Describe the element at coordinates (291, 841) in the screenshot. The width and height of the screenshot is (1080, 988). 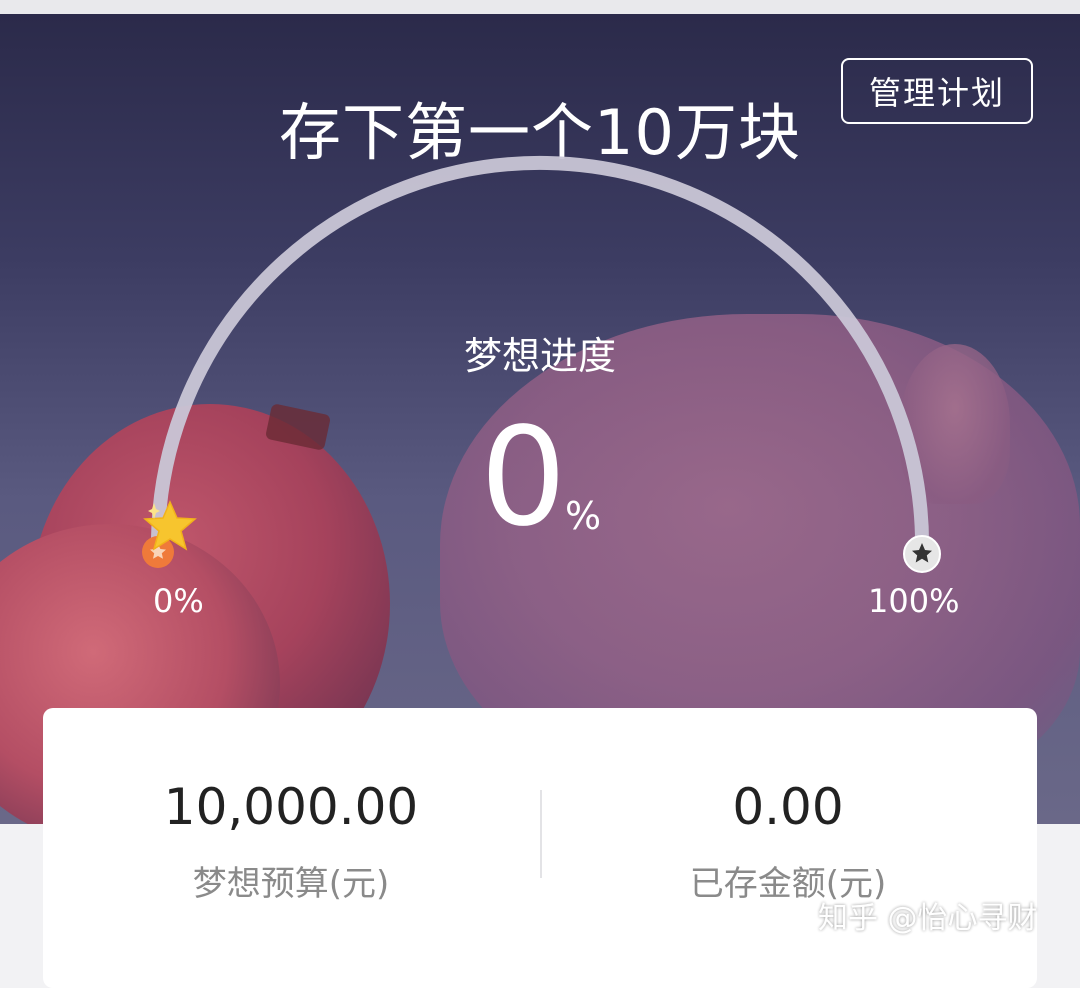
I see `budget-stat: 10,000.00 梦想预算(元)` at that location.